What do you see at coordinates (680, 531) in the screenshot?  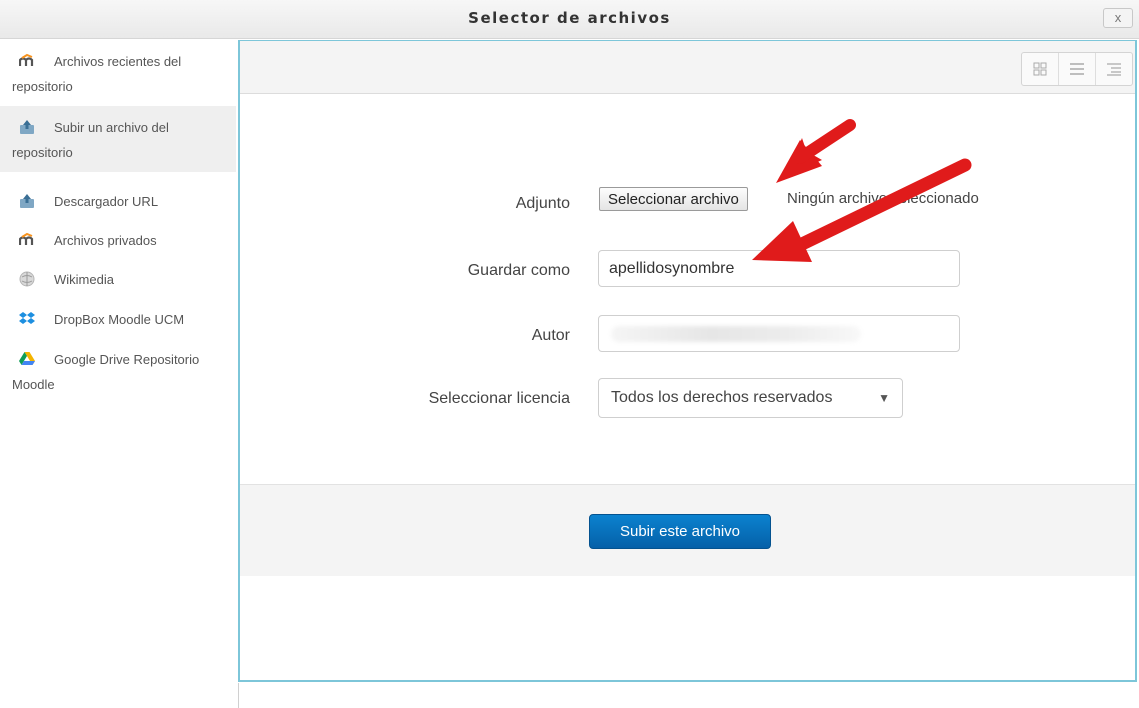 I see `upload-file-button: Subir este archivo` at bounding box center [680, 531].